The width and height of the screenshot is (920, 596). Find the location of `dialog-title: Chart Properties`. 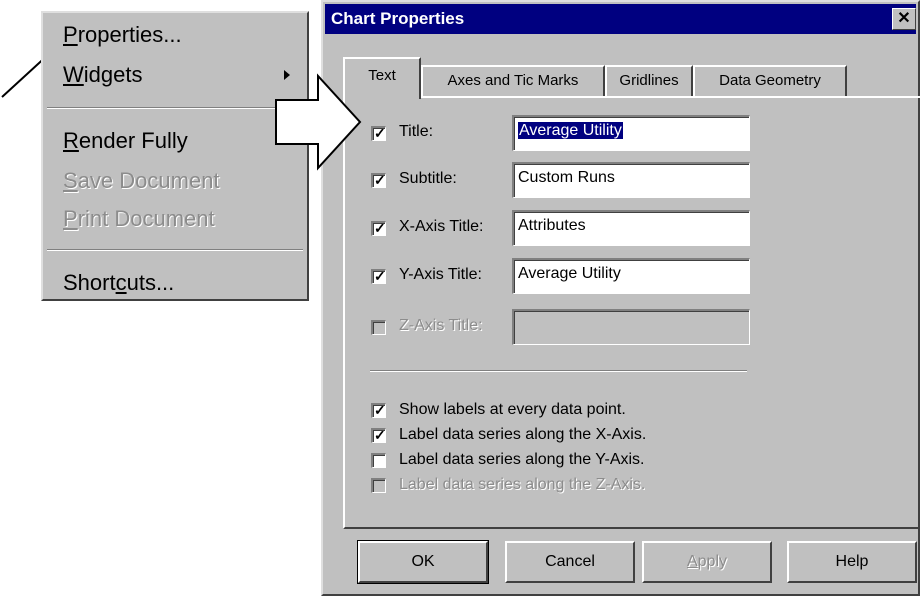

dialog-title: Chart Properties is located at coordinates (398, 18).